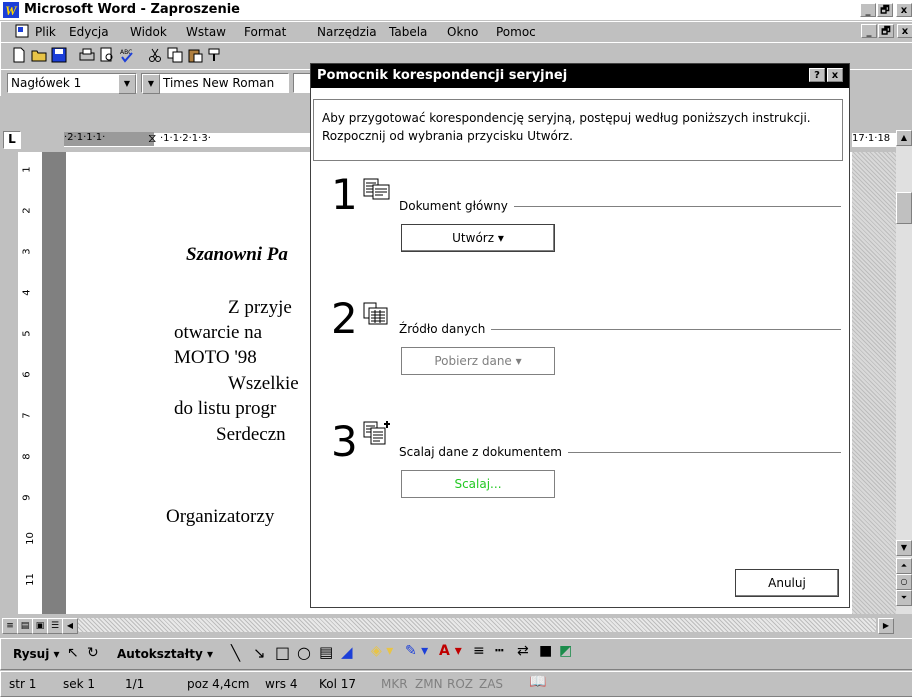 The image size is (912, 697). Describe the element at coordinates (338, 684) in the screenshot. I see `status-column: Kol 17` at that location.